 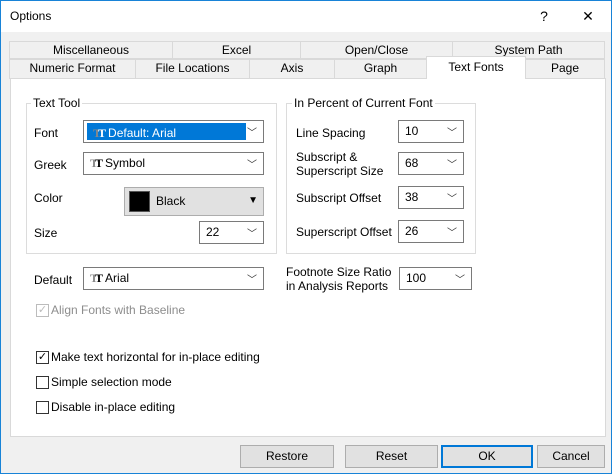 What do you see at coordinates (53, 280) in the screenshot?
I see `default-label: Default` at bounding box center [53, 280].